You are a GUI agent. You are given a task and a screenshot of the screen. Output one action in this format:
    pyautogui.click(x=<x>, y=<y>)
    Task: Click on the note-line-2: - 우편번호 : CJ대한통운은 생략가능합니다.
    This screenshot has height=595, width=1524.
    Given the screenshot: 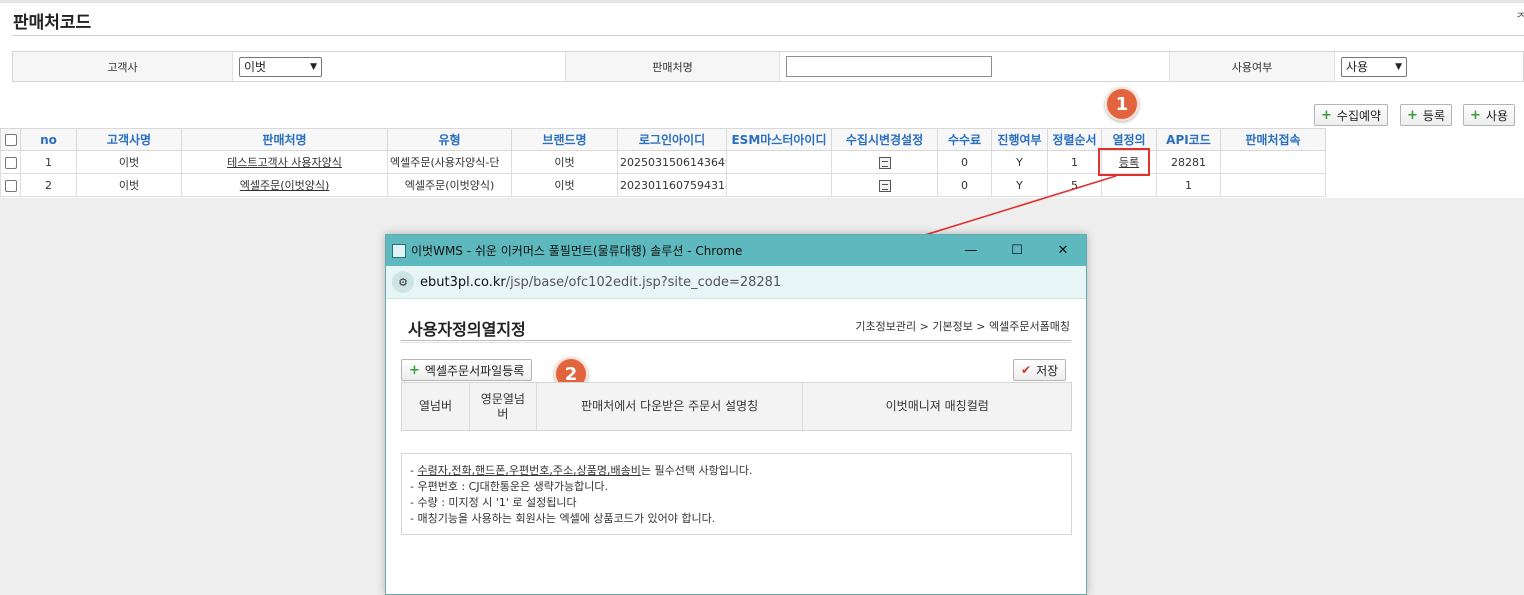 What is the action you would take?
    pyautogui.click(x=509, y=486)
    